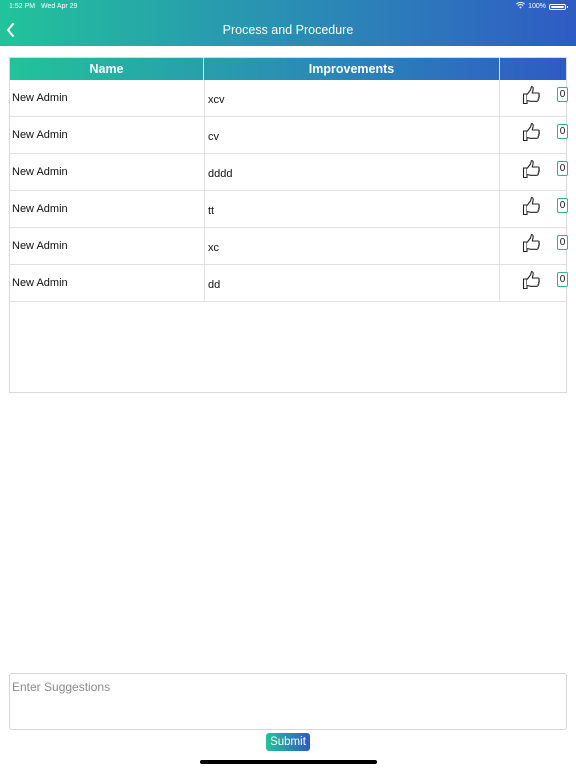 Image resolution: width=576 pixels, height=768 pixels. Describe the element at coordinates (558, 7) in the screenshot. I see `battery-icon` at that location.